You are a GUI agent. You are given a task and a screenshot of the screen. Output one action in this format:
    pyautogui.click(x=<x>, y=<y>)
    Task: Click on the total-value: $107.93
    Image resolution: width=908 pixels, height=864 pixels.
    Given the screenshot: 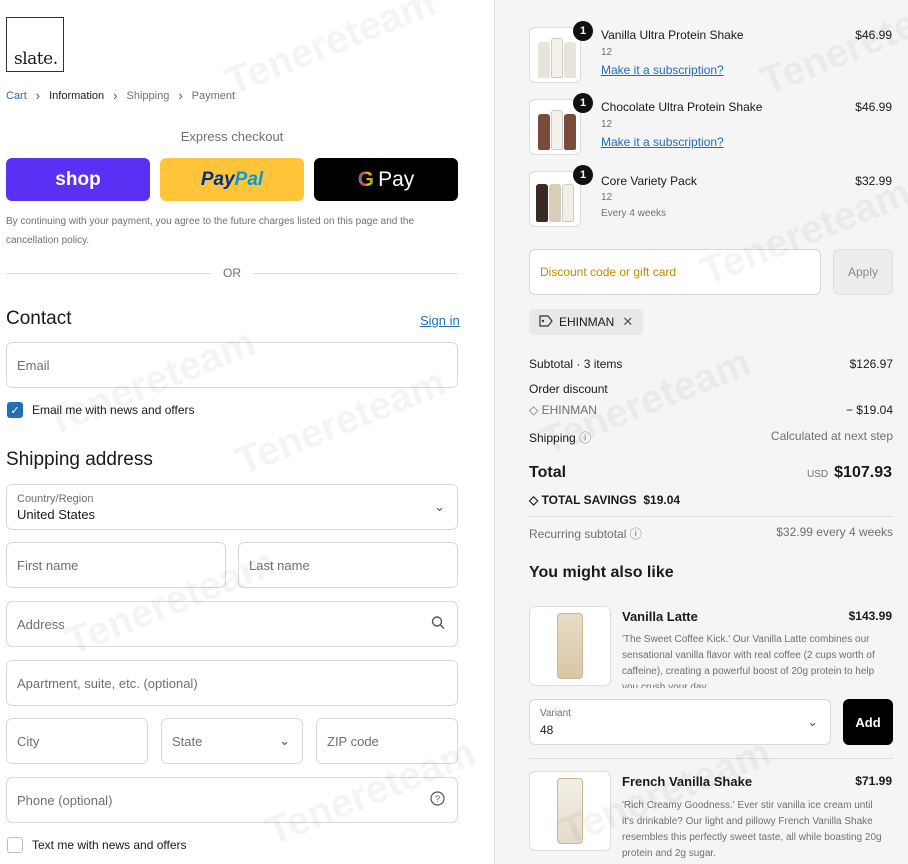 What is the action you would take?
    pyautogui.click(x=863, y=472)
    